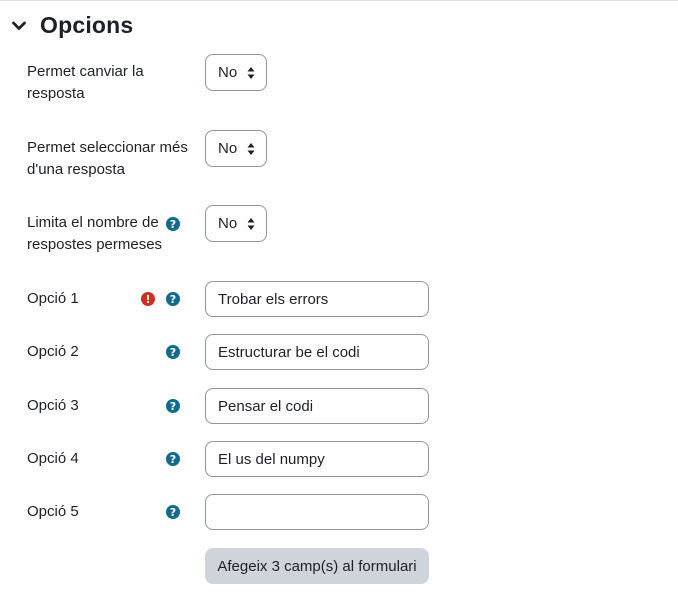 The width and height of the screenshot is (678, 595). Describe the element at coordinates (19, 26) in the screenshot. I see `chevron-down-icon` at that location.